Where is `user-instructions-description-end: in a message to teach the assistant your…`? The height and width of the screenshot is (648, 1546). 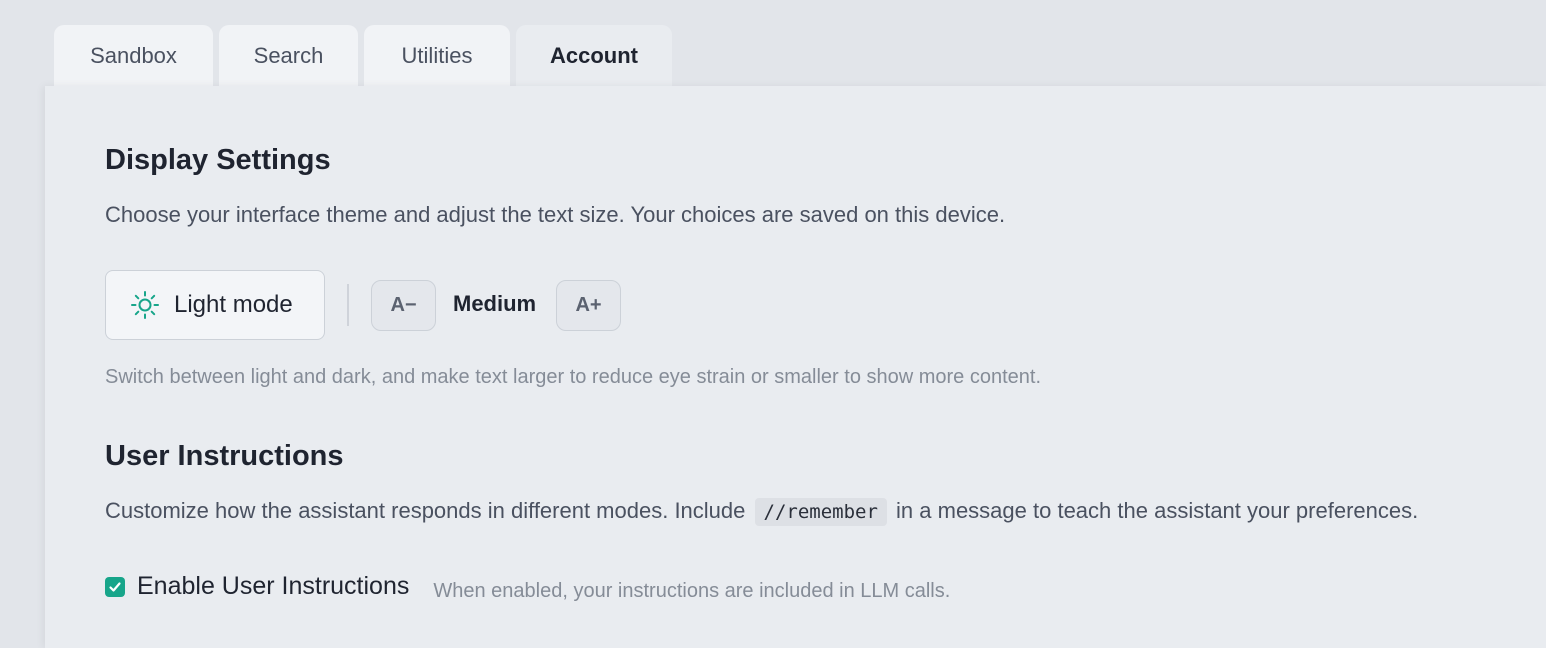
user-instructions-description-end: in a message to teach the assistant your… is located at coordinates (1157, 510).